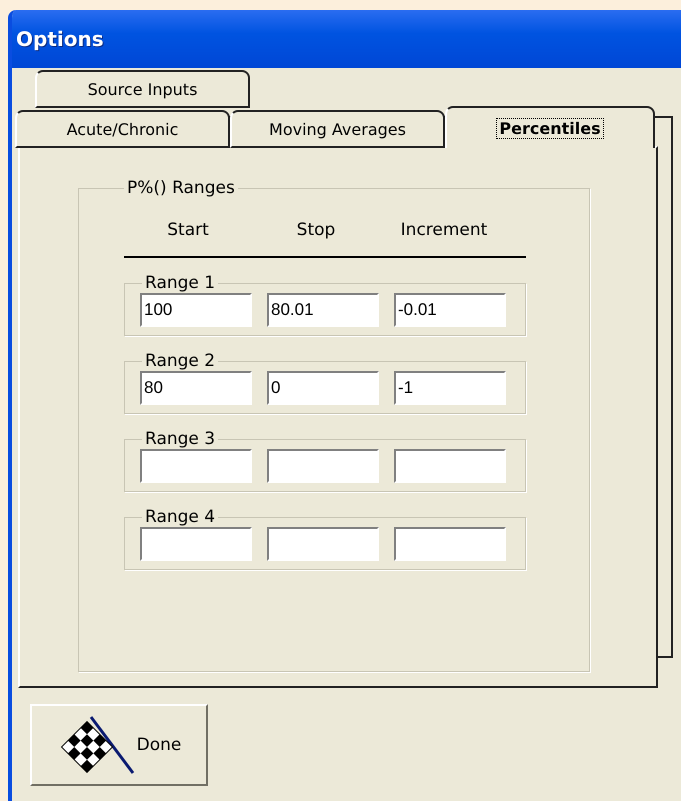 This screenshot has width=681, height=801. I want to click on range-title: Range 1, so click(180, 283).